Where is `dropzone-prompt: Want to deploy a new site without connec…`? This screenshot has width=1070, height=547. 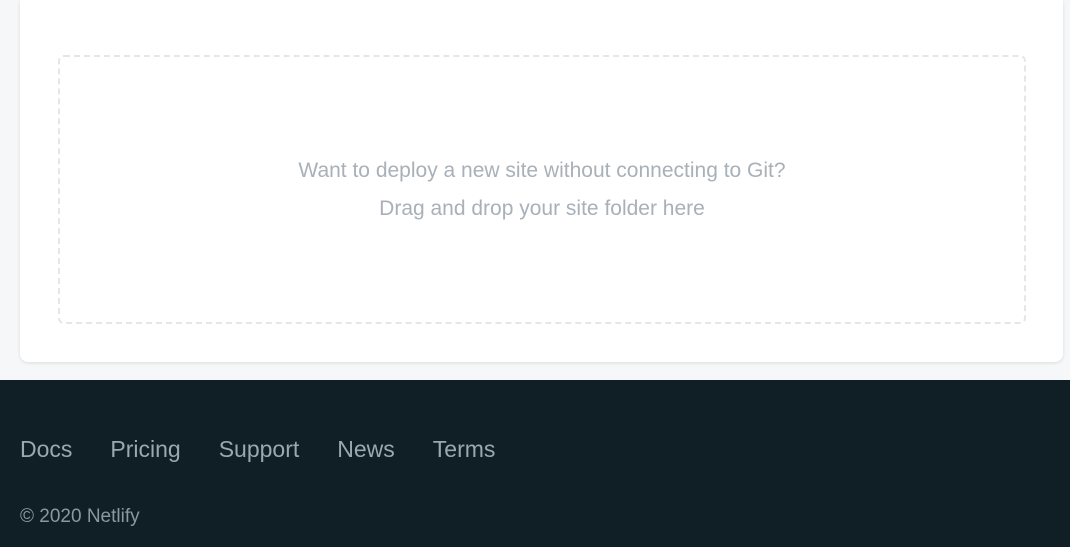
dropzone-prompt: Want to deploy a new site without connec… is located at coordinates (542, 170).